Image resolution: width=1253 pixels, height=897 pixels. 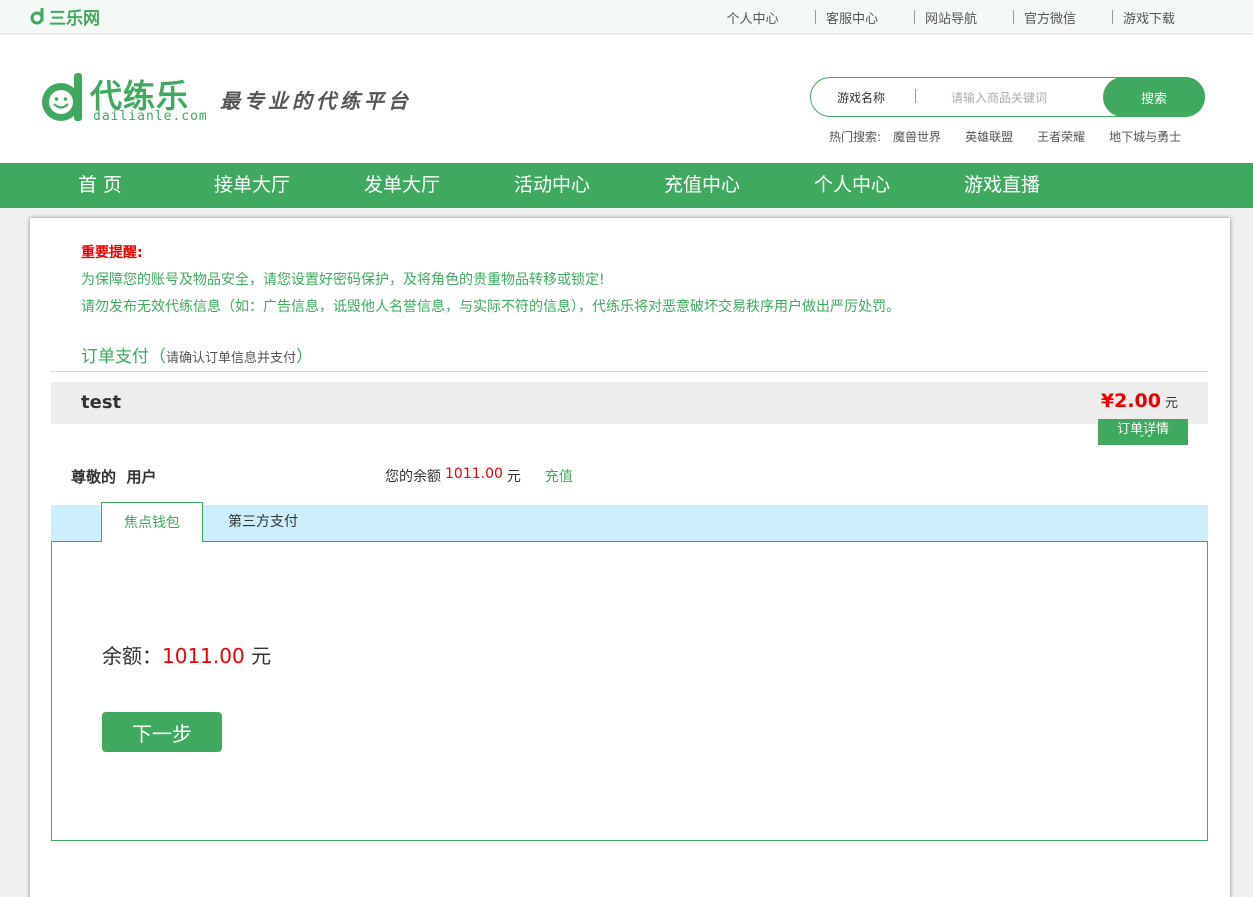 What do you see at coordinates (474, 474) in the screenshot?
I see `balance-amount: 1011.00` at bounding box center [474, 474].